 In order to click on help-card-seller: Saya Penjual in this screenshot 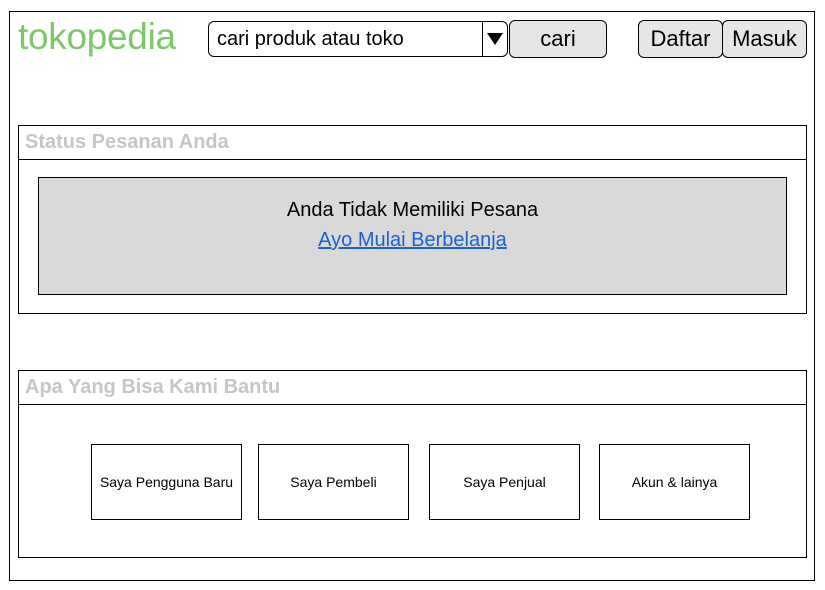, I will do `click(504, 482)`.